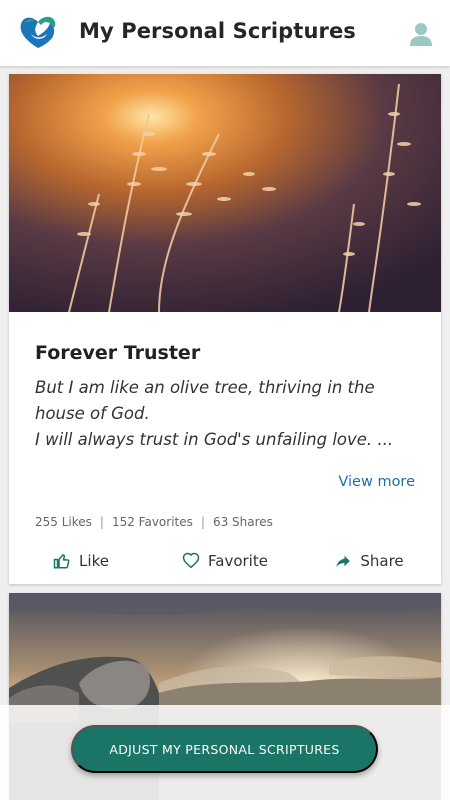  What do you see at coordinates (94, 561) in the screenshot?
I see `like-label: Like` at bounding box center [94, 561].